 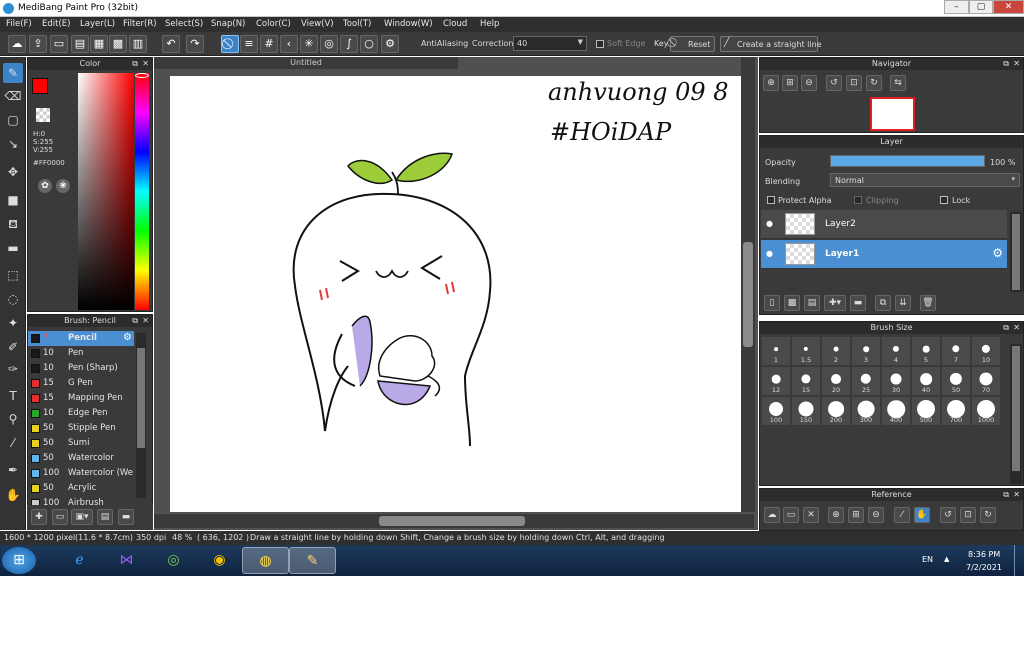 What do you see at coordinates (269, 44) in the screenshot?
I see `snap-cross-icon: #` at bounding box center [269, 44].